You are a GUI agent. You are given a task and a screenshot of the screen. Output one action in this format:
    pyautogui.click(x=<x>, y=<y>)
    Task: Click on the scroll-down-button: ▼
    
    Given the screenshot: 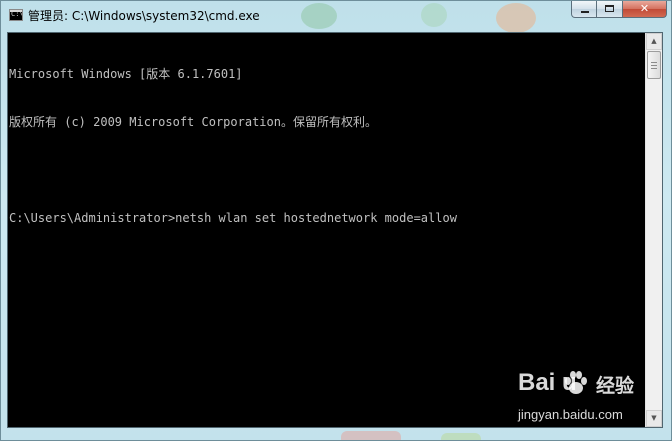 What is the action you would take?
    pyautogui.click(x=654, y=418)
    